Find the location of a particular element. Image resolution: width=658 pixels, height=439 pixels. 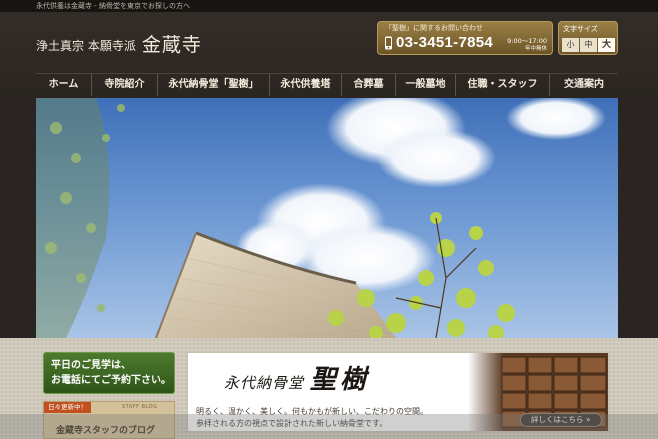

font-size-large-button: 大 is located at coordinates (606, 45).